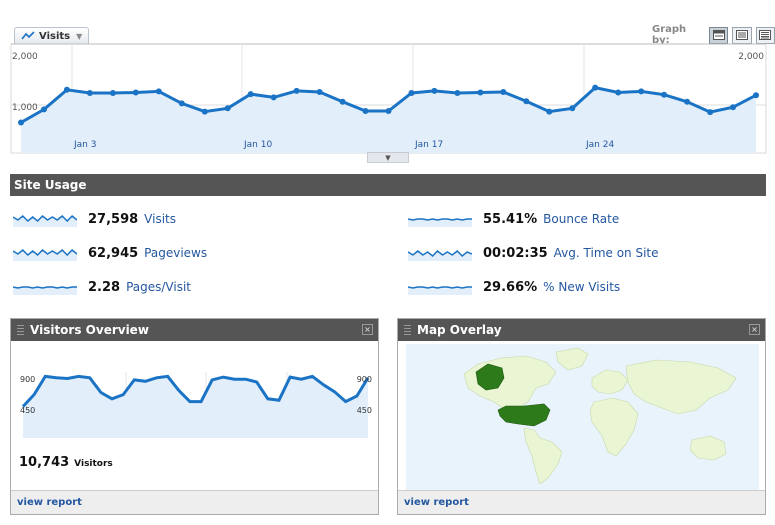  Describe the element at coordinates (515, 253) in the screenshot. I see `metric-value: 00:02:35` at that location.